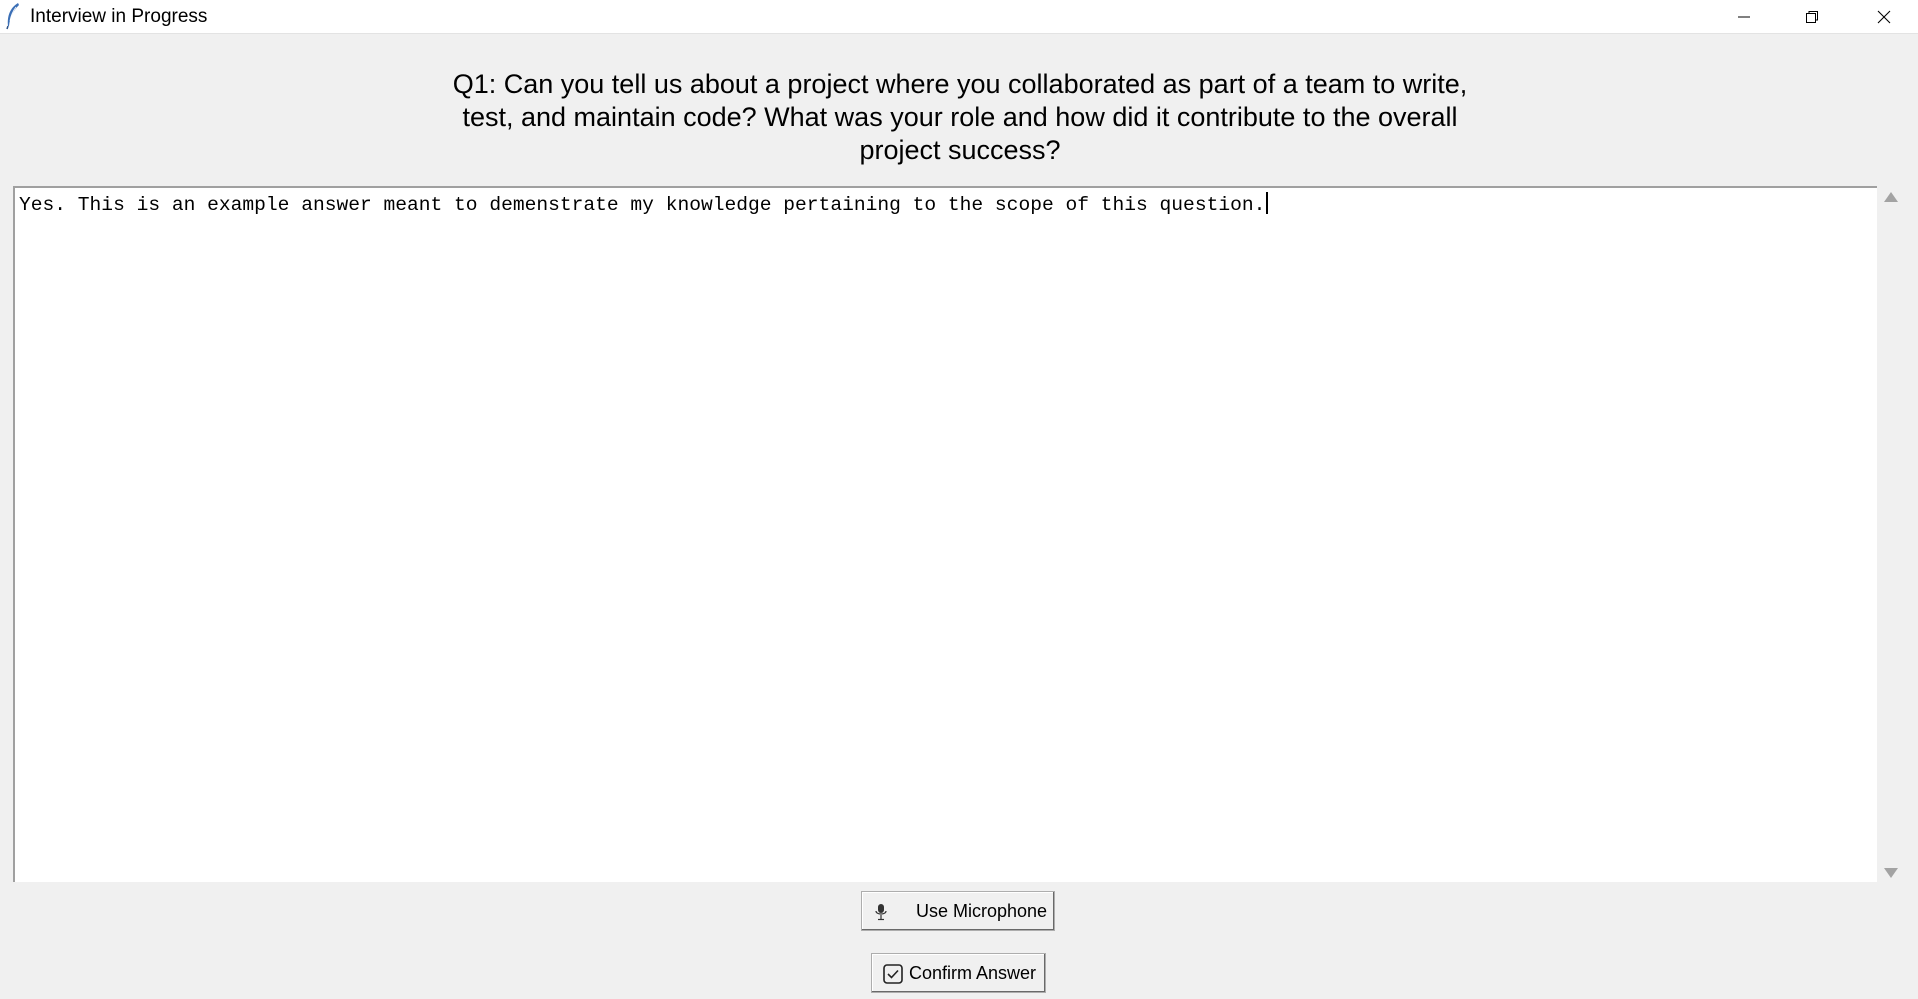  Describe the element at coordinates (119, 16) in the screenshot. I see `window-title: Interview in Progress` at that location.